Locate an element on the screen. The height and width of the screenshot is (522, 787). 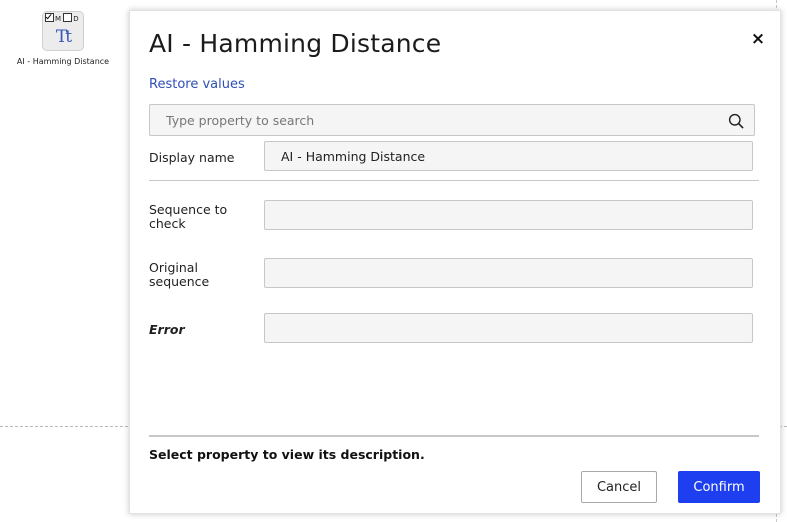
cancel-button: Cancel is located at coordinates (619, 487).